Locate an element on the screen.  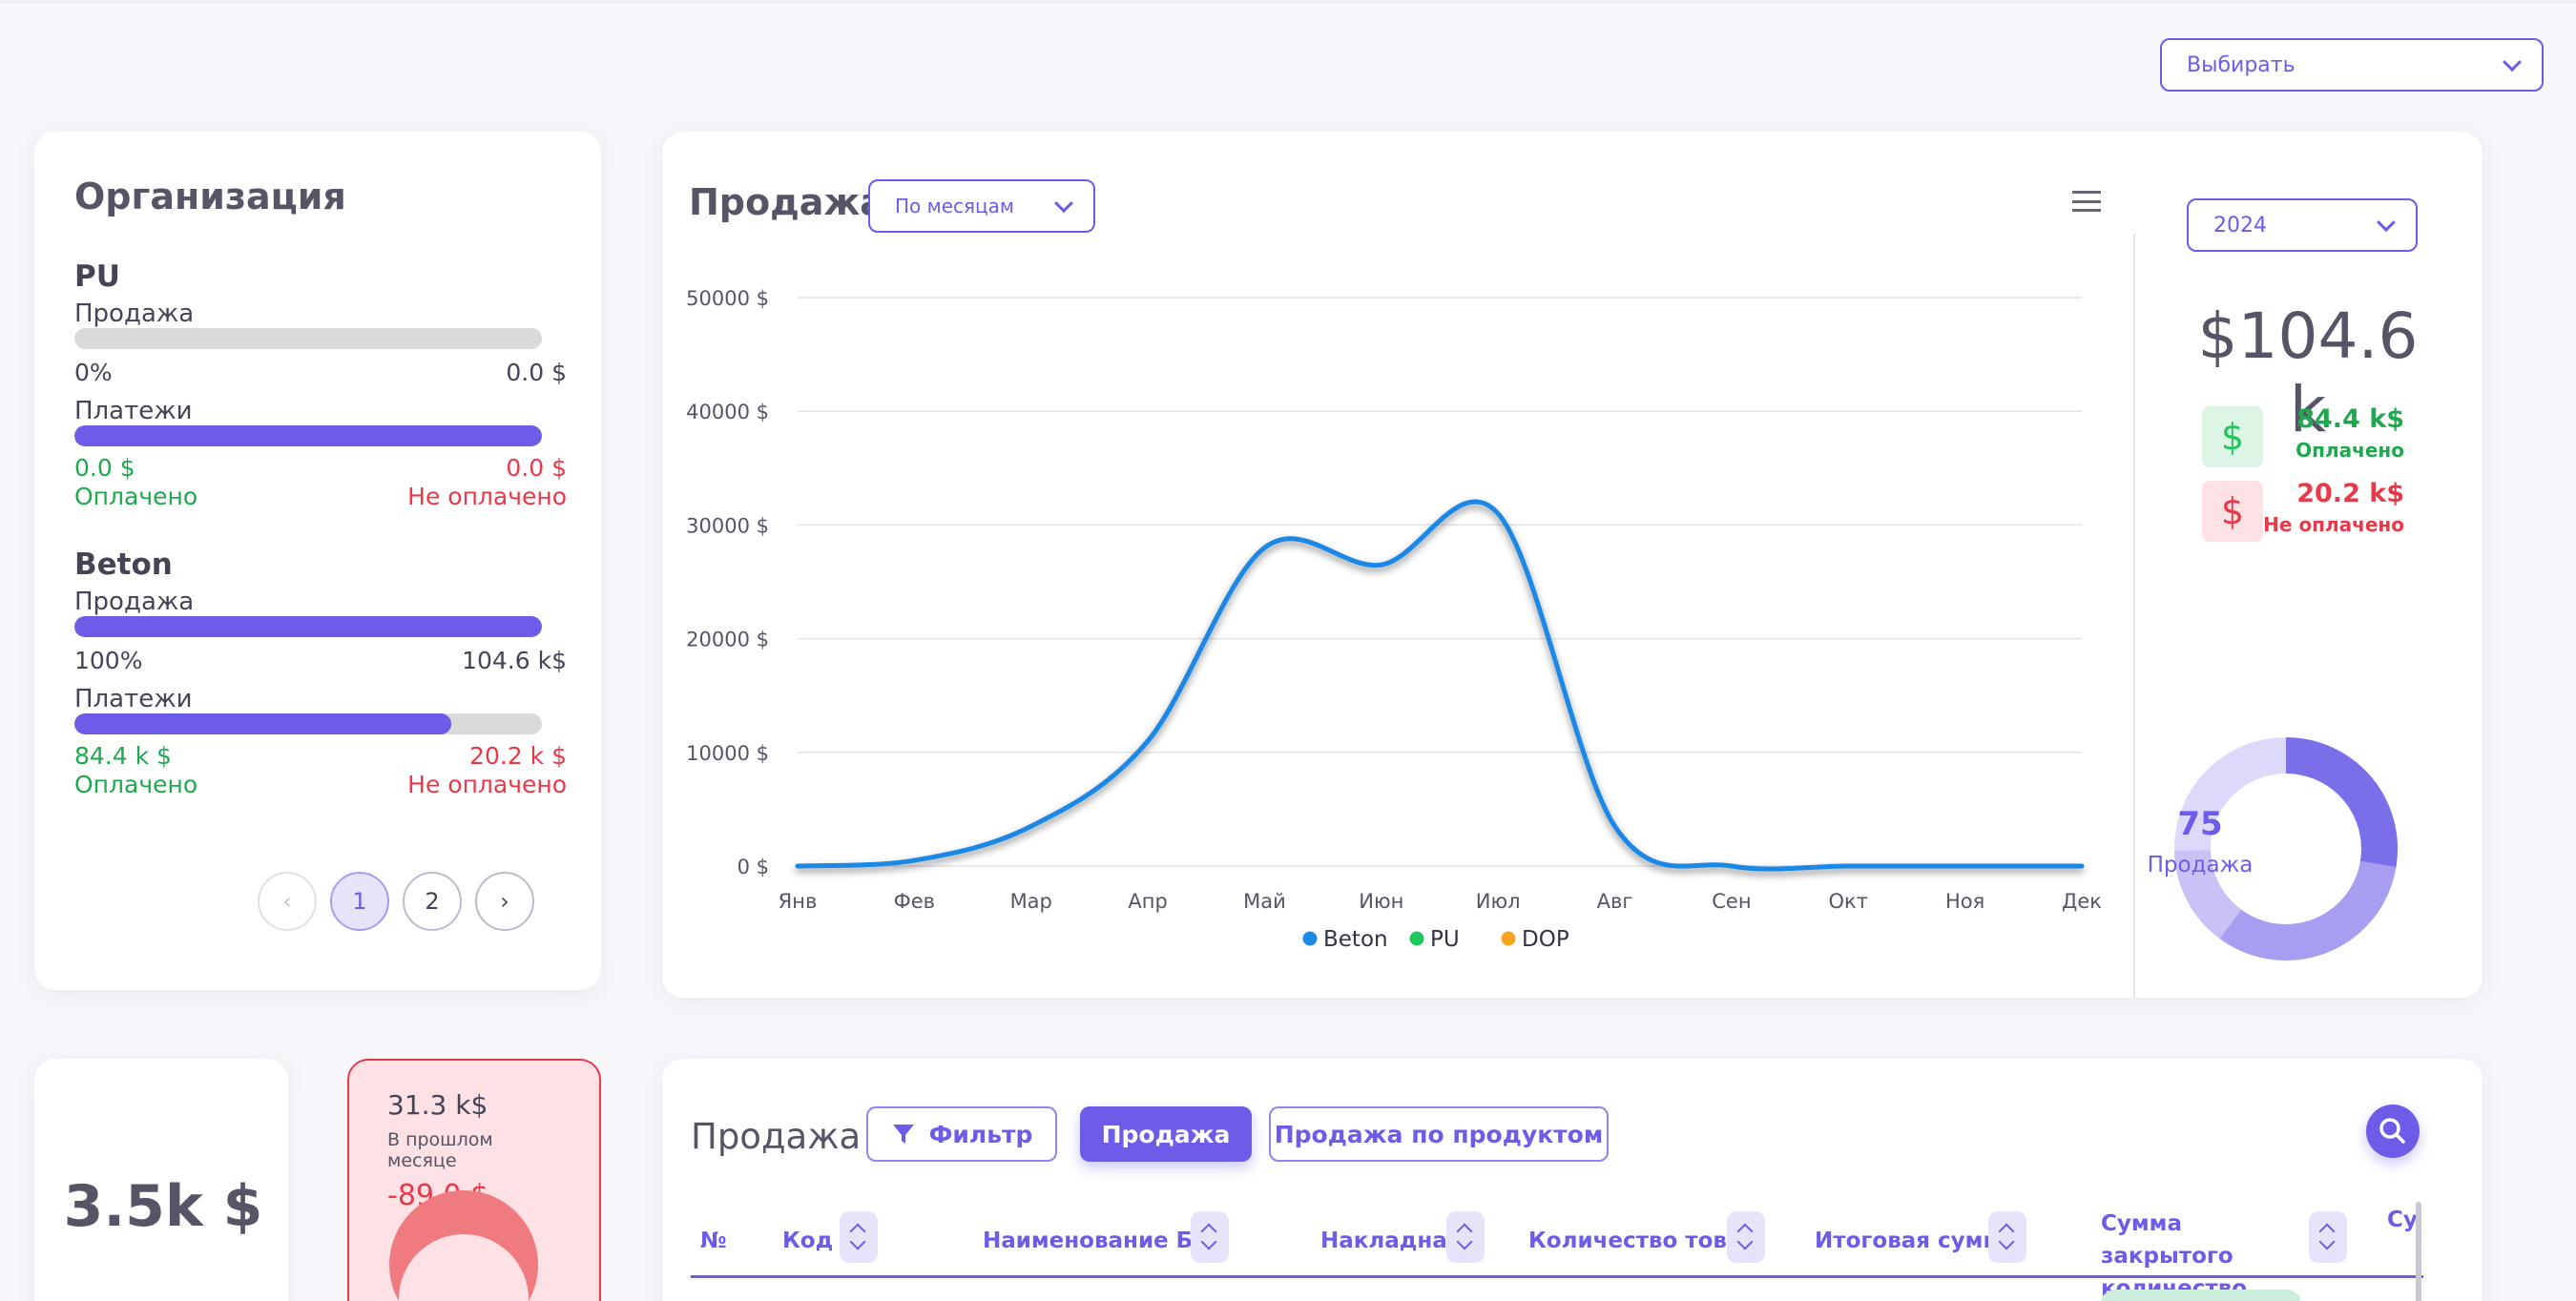
column-header-bp-name: Наименование БП is located at coordinates (1097, 1241).